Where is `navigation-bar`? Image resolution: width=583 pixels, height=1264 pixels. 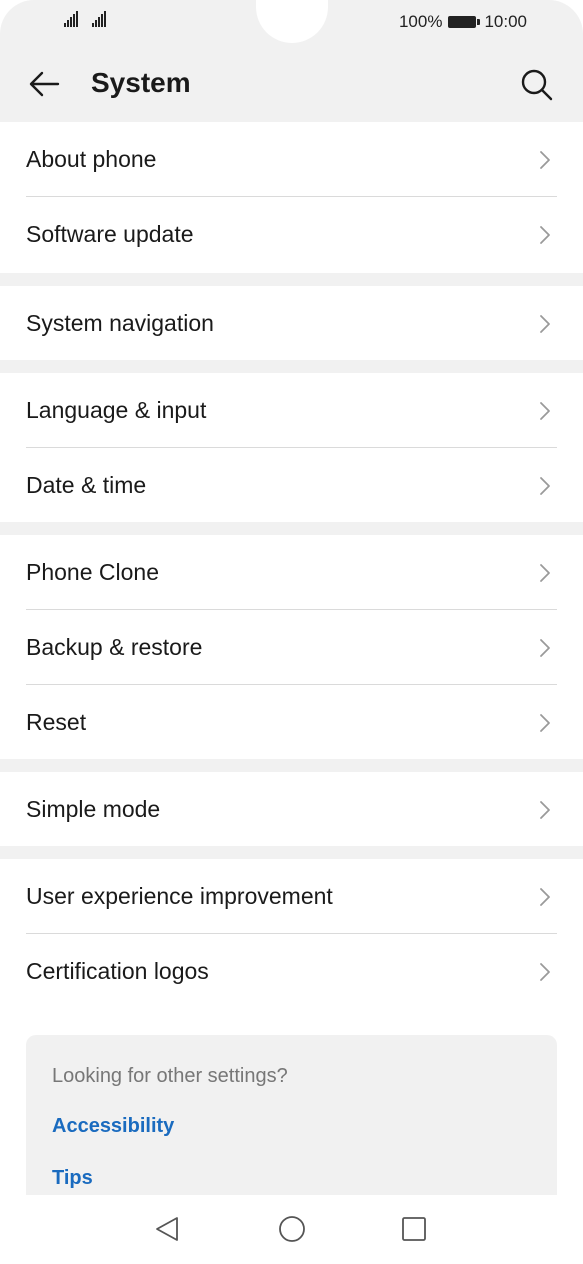 navigation-bar is located at coordinates (291, 1229).